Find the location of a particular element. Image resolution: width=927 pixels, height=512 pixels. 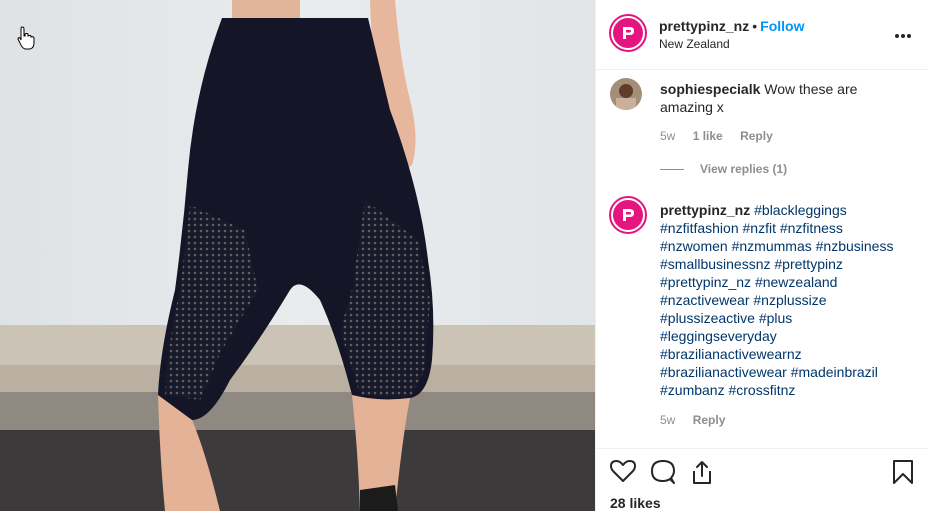

hashtag-link: #nzplussize is located at coordinates (789, 300).